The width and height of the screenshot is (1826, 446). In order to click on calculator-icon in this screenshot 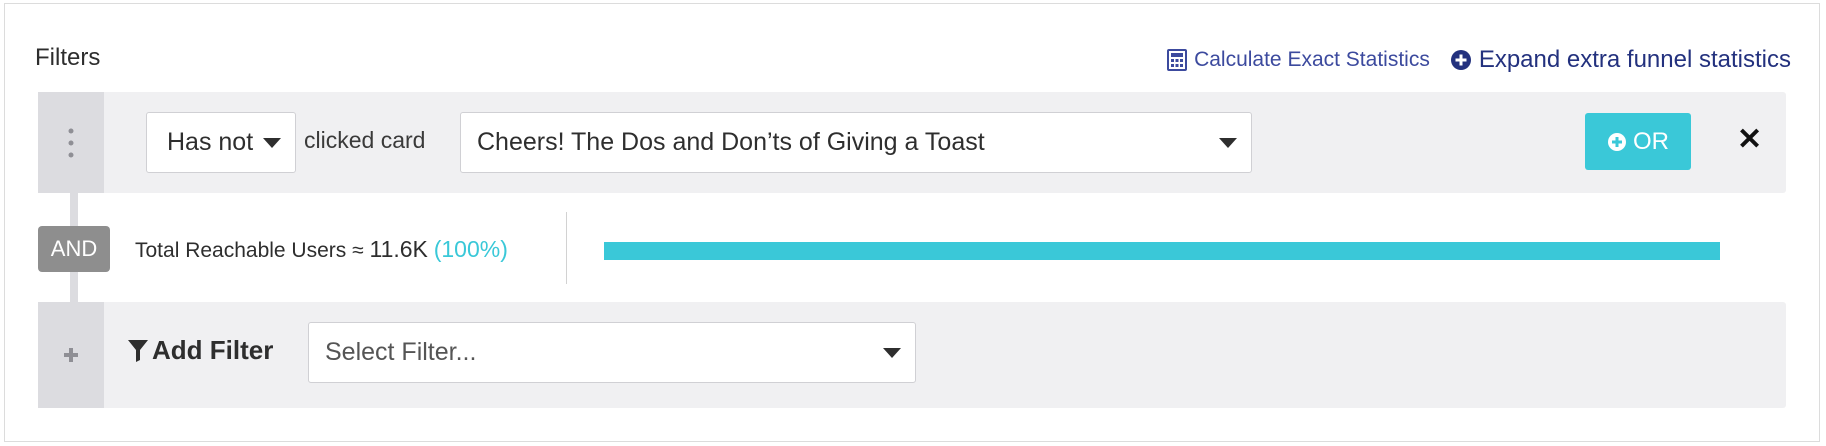, I will do `click(1177, 60)`.